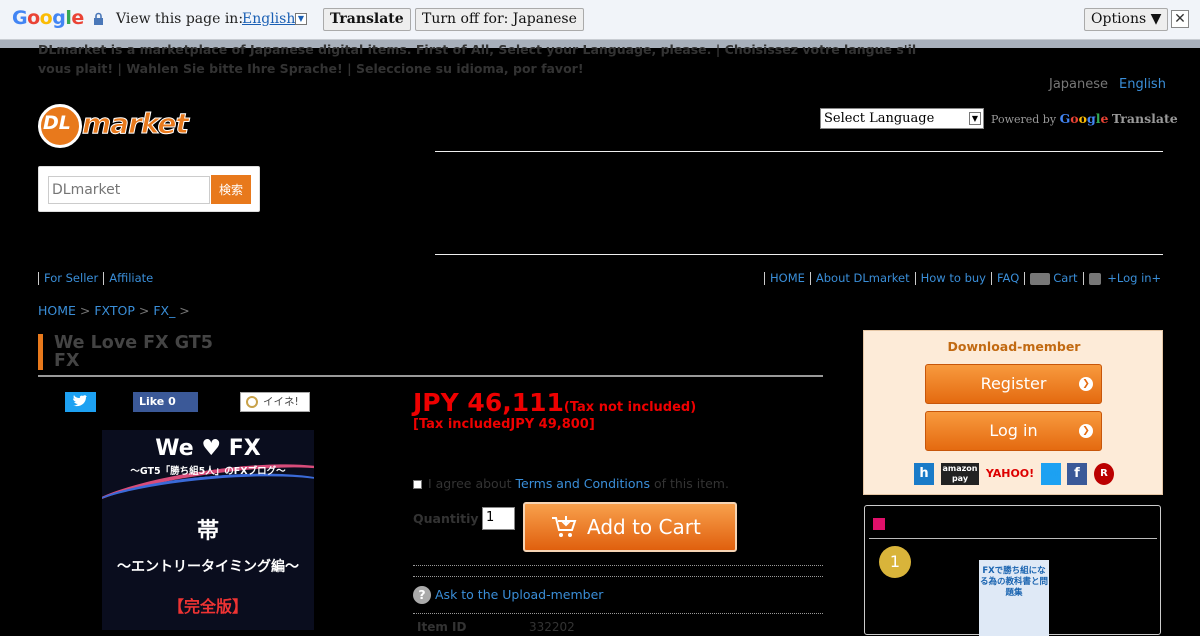 The height and width of the screenshot is (636, 1200). Describe the element at coordinates (879, 524) in the screenshot. I see `ranking-marker` at that location.